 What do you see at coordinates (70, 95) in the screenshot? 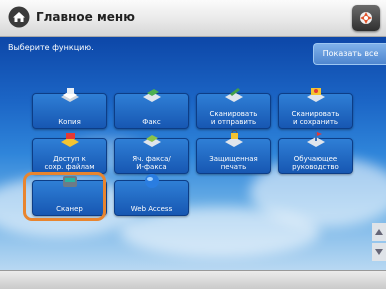
I see `copy-icon` at bounding box center [70, 95].